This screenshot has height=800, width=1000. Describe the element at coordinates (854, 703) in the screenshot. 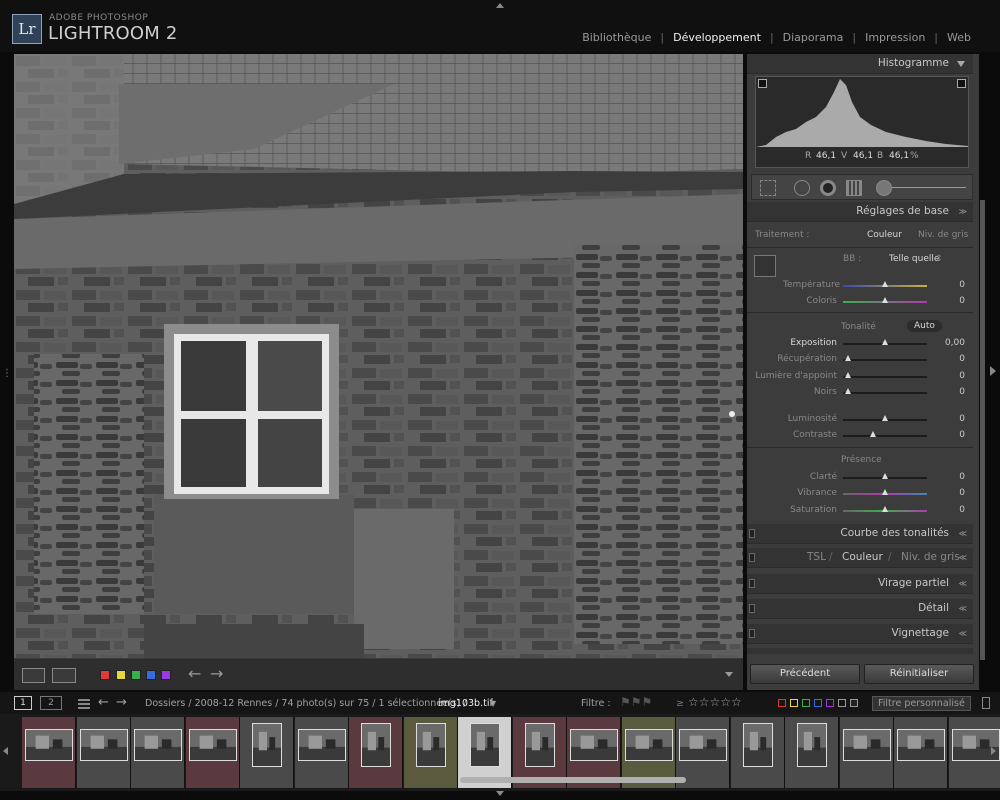

I see `filter-no-label-icon` at that location.